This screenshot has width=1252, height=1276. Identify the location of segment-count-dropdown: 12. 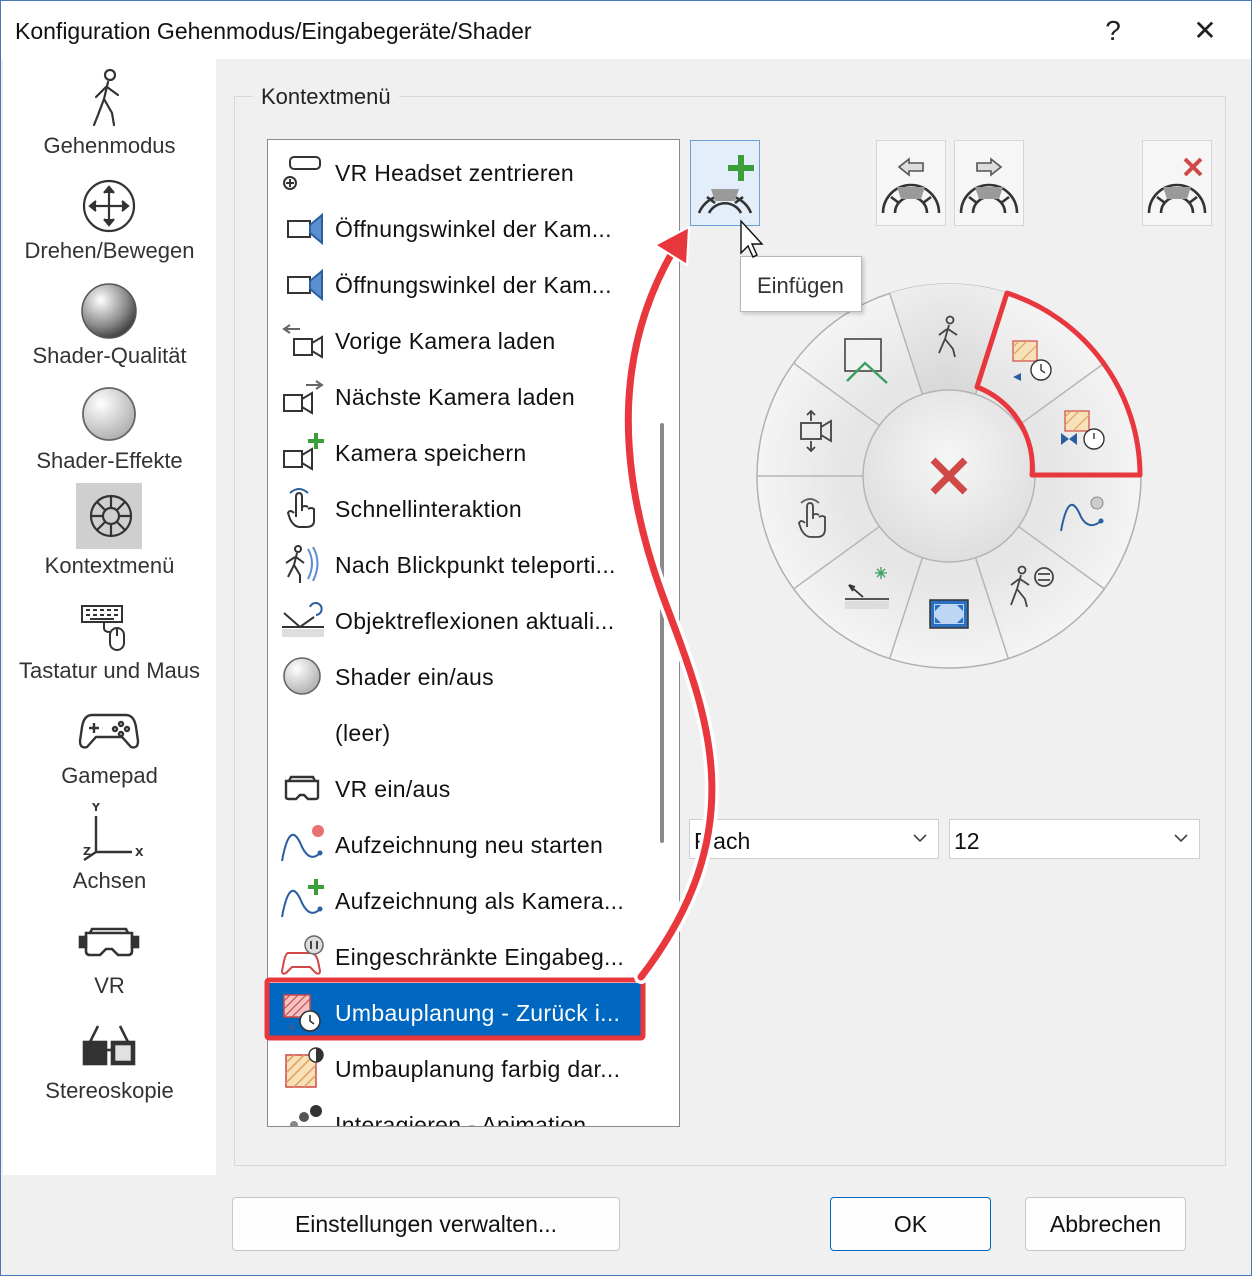
(1074, 839).